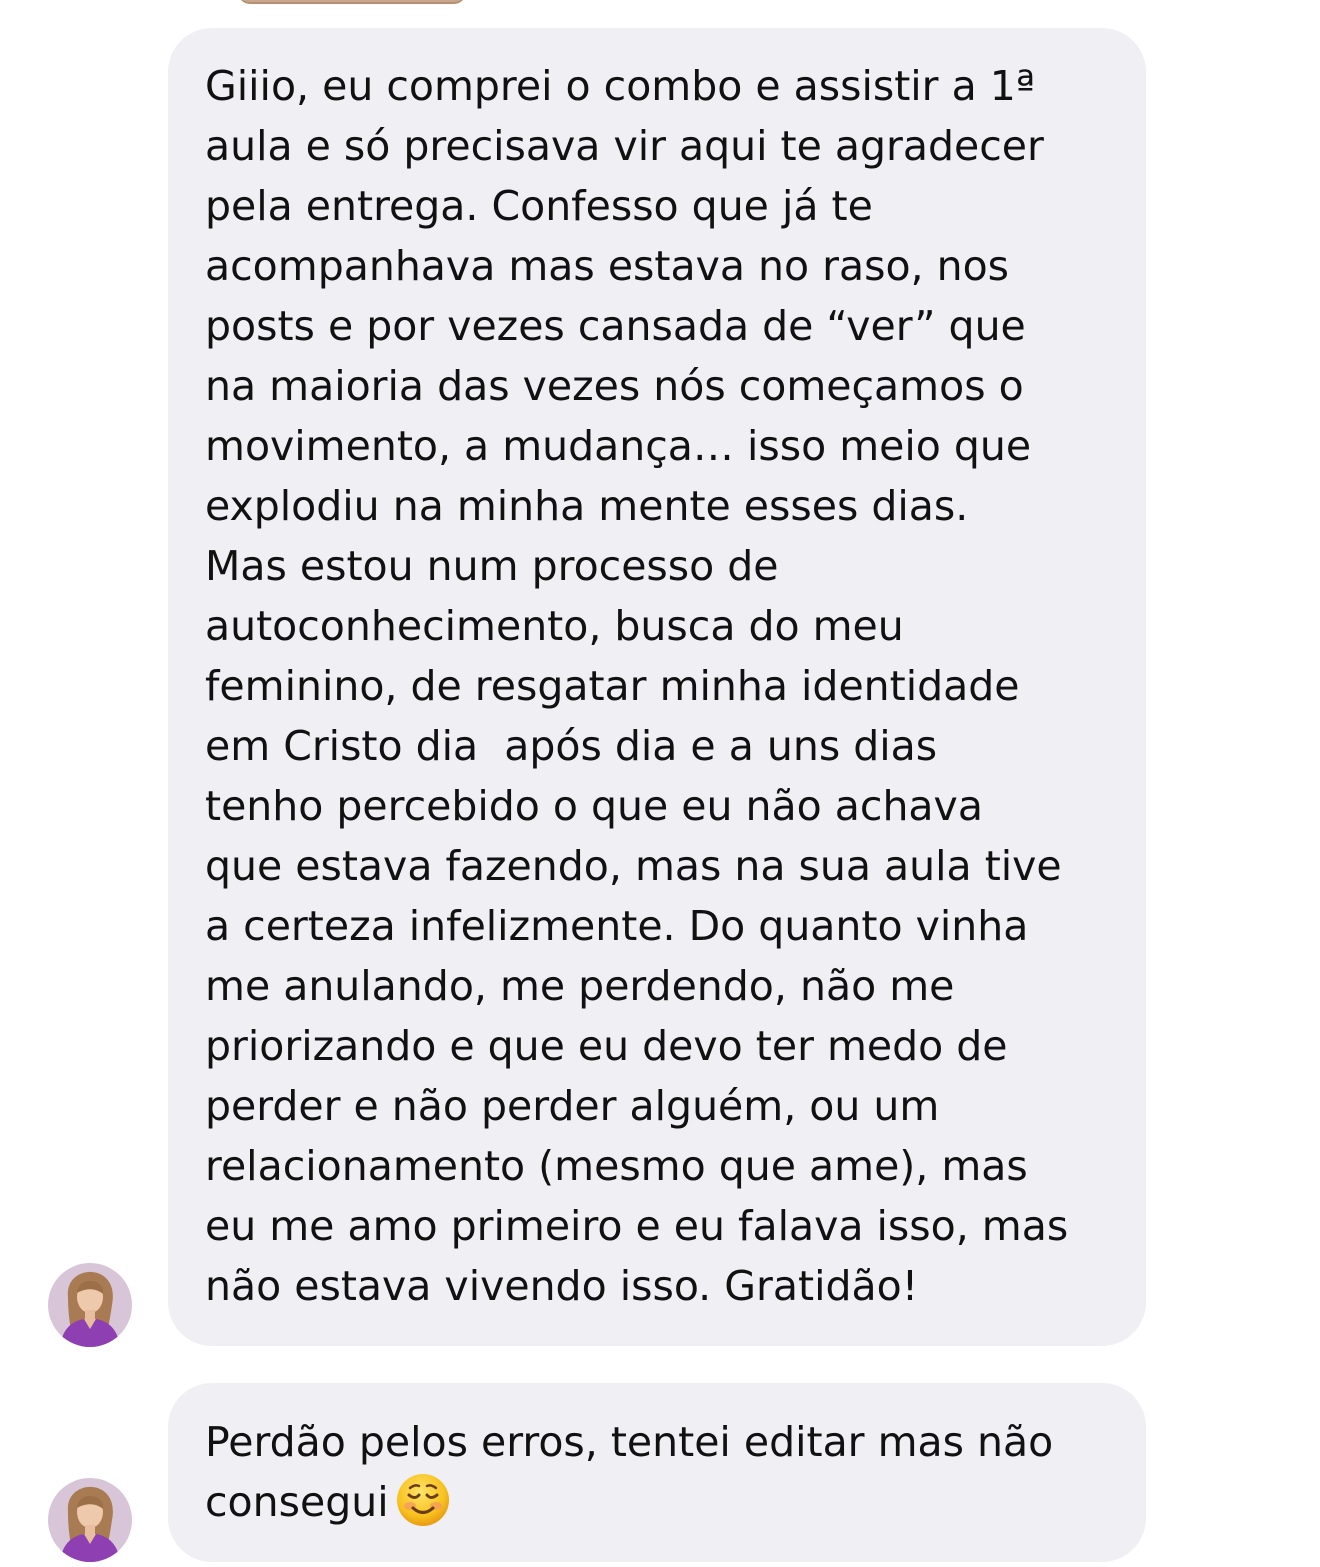  What do you see at coordinates (607, 266) in the screenshot?
I see `message-line: acompanhava mas estava no raso, nos` at bounding box center [607, 266].